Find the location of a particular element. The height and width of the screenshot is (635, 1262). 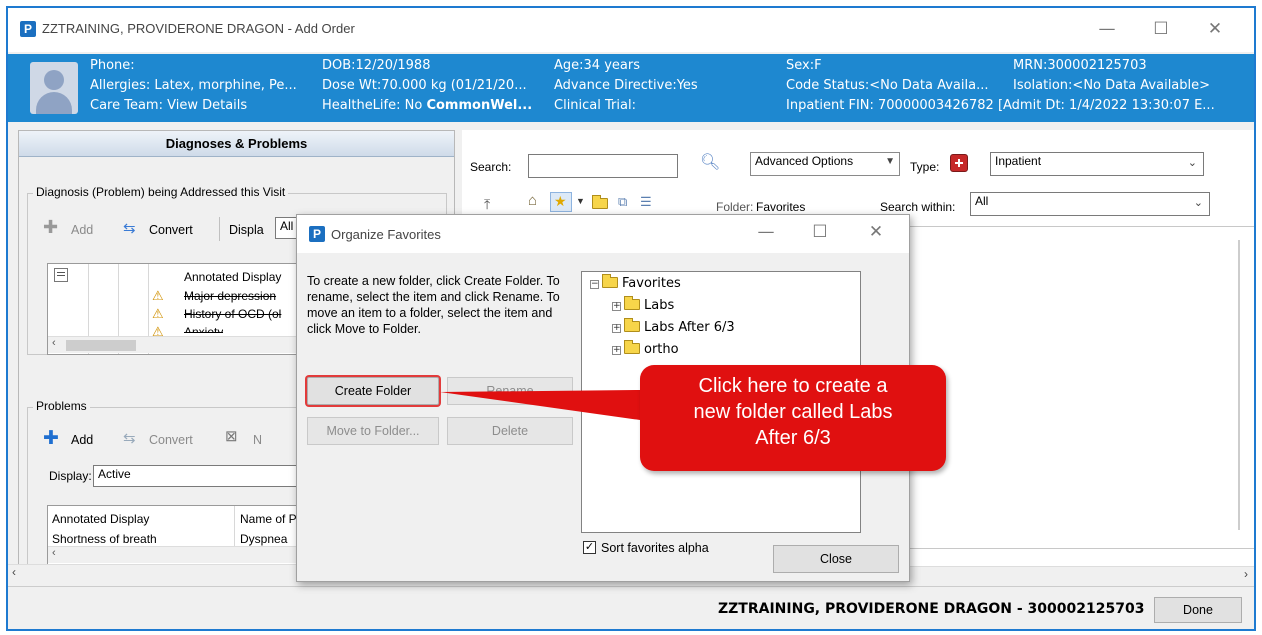

collapse-icon: − is located at coordinates (594, 284).